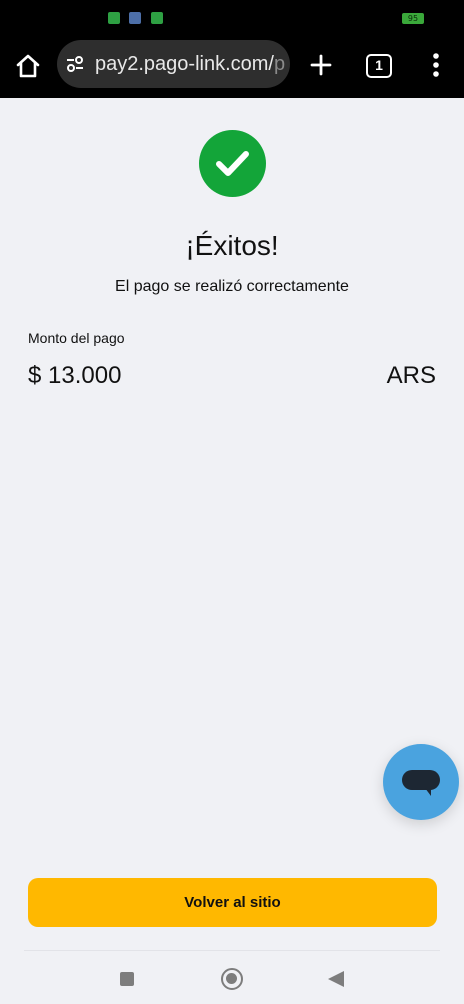  I want to click on browser-toolbar: pay2.pago-link.com/p 1, so click(232, 66).